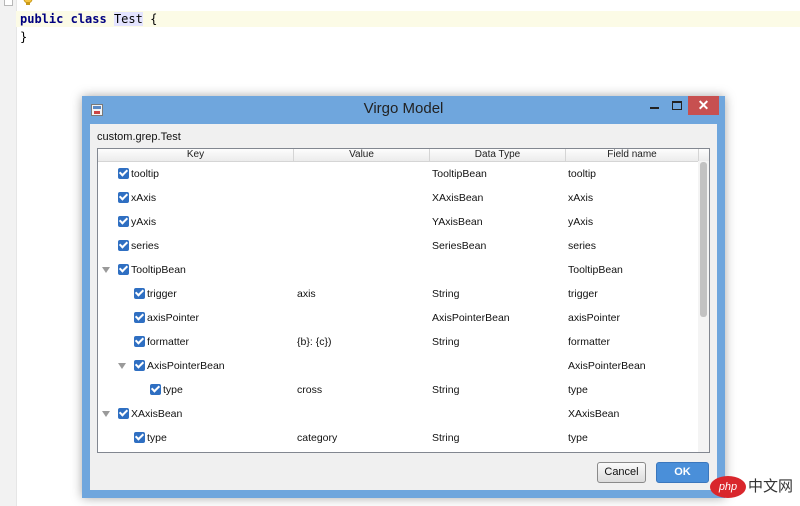 The image size is (800, 506). I want to click on cancel-button: Cancel, so click(621, 472).